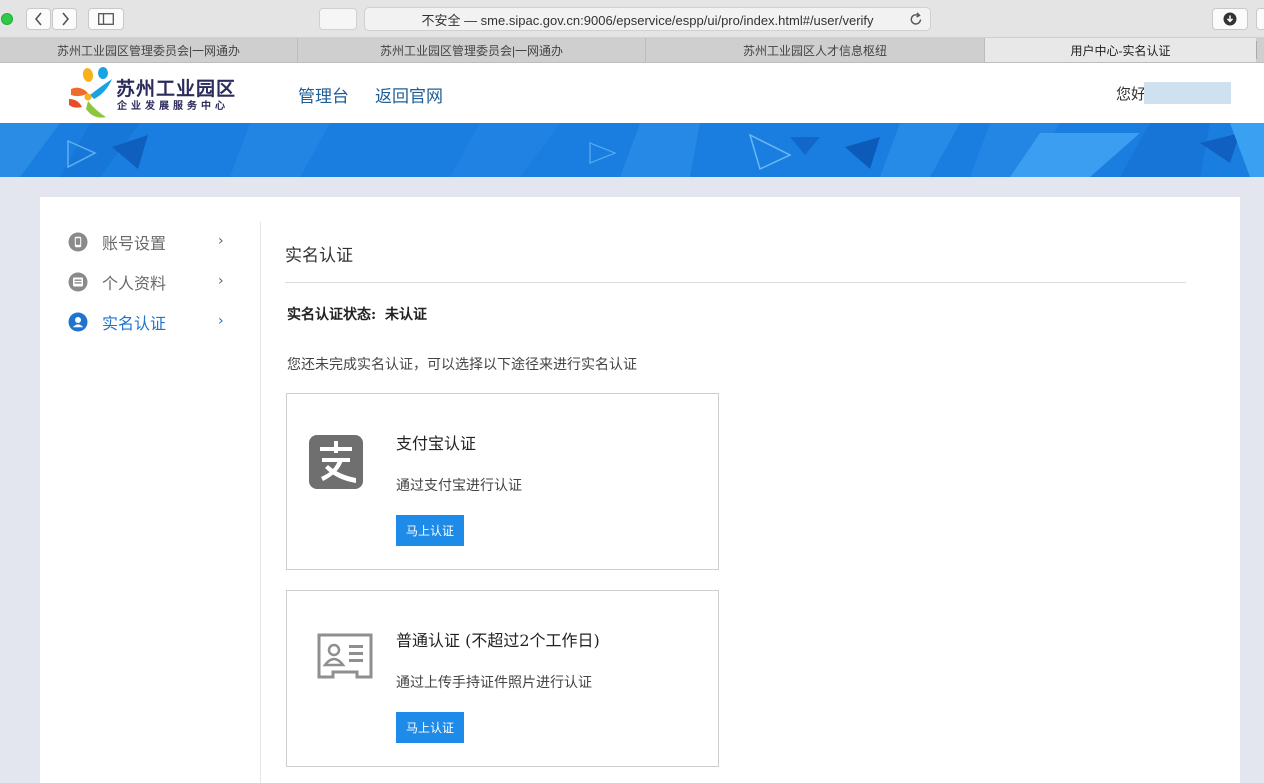  I want to click on chevron-left-icon, so click(38, 19).